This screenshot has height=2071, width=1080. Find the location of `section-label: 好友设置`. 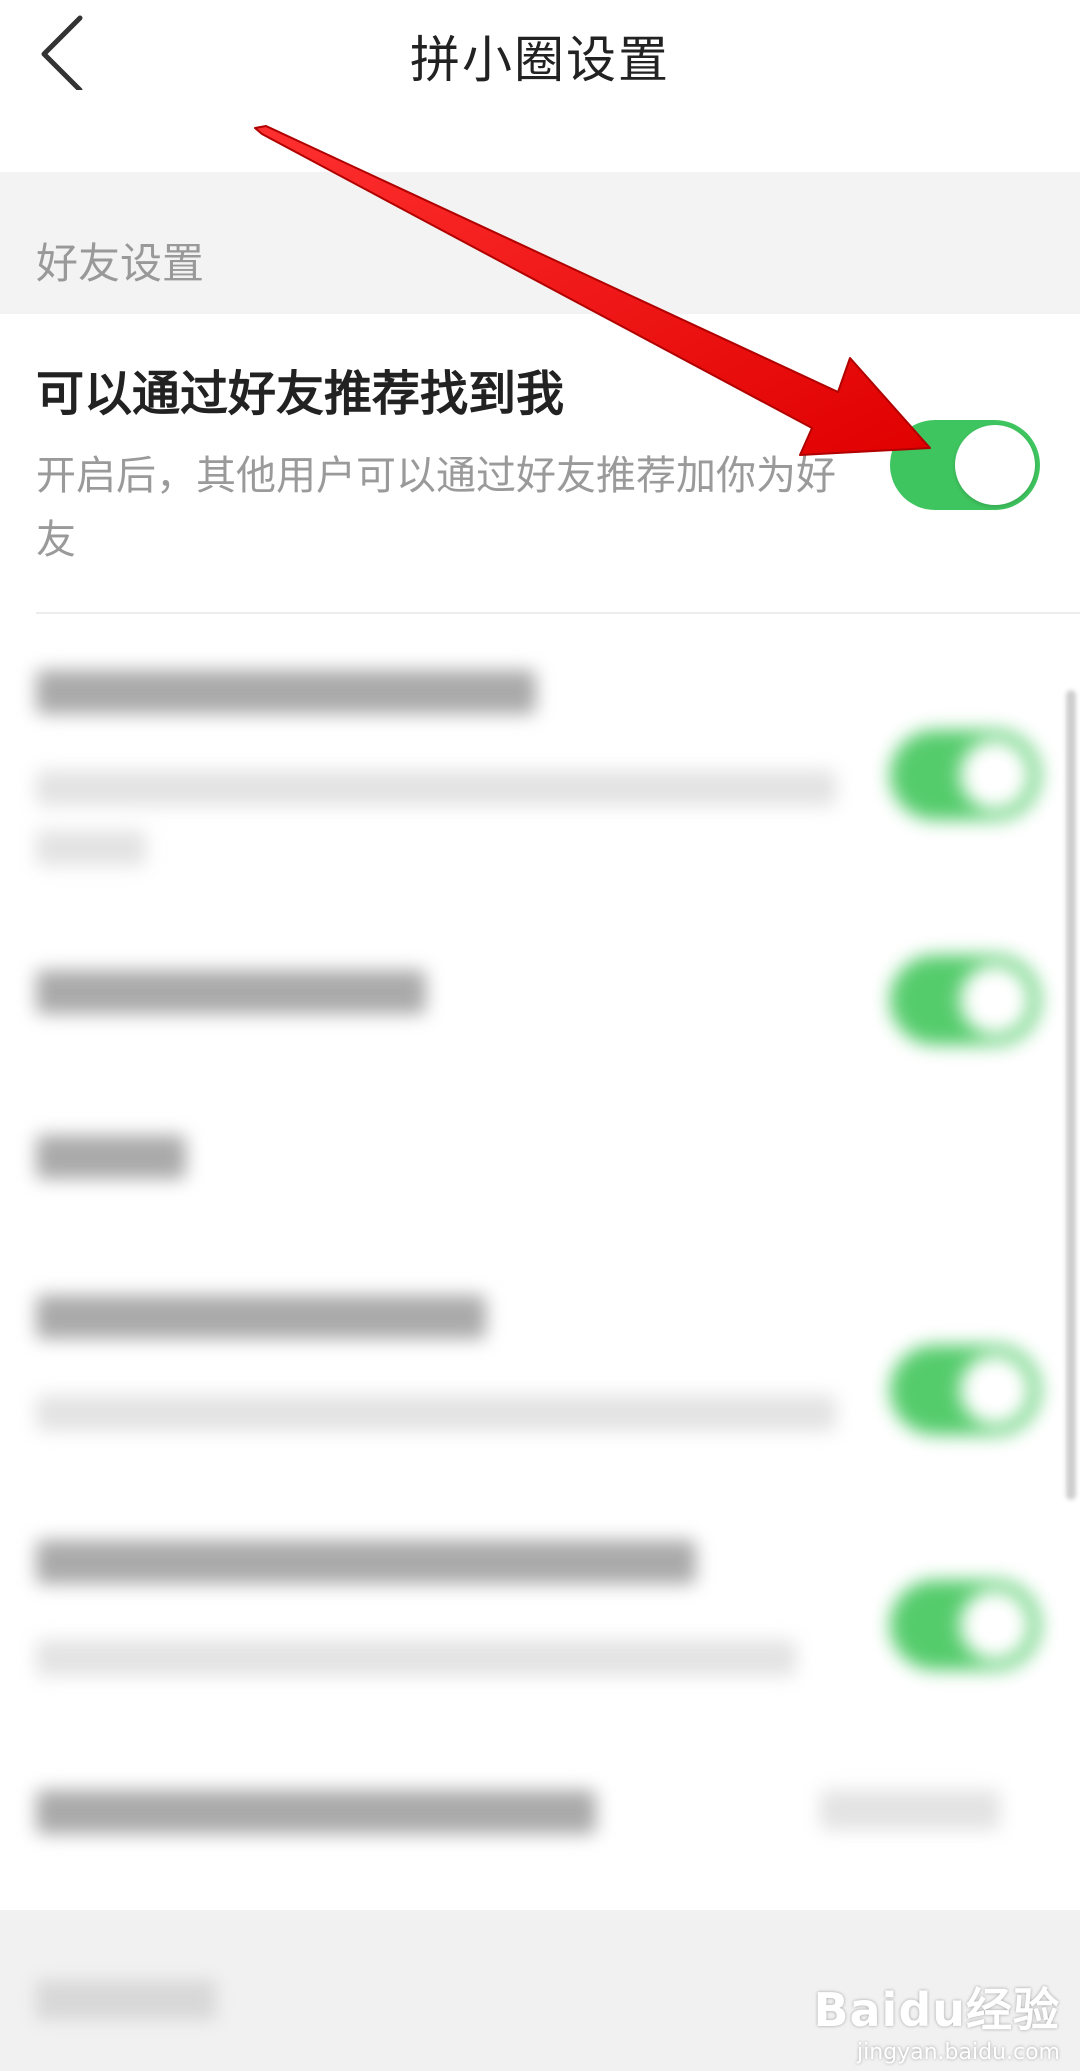

section-label: 好友设置 is located at coordinates (120, 263).